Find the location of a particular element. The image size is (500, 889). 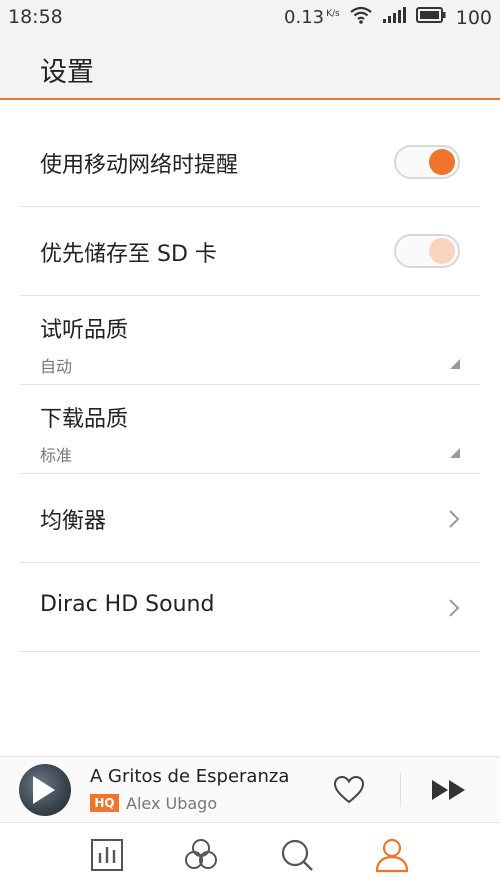

setting-label: 均衡器 is located at coordinates (73, 521).